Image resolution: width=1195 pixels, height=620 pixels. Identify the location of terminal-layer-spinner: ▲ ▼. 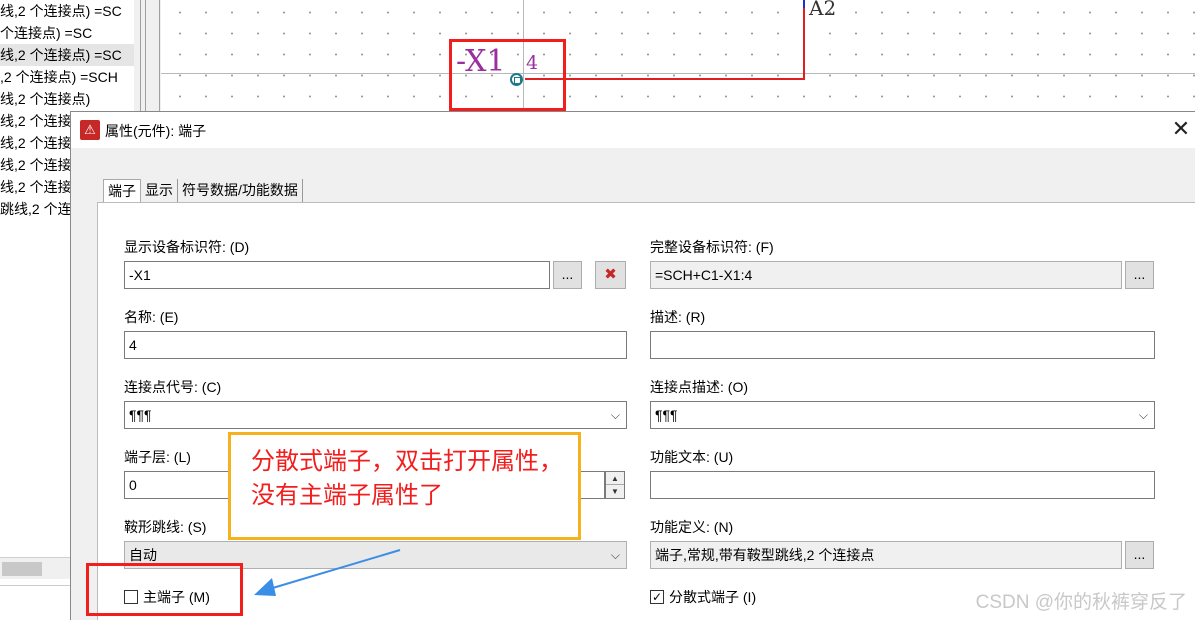
(615, 485).